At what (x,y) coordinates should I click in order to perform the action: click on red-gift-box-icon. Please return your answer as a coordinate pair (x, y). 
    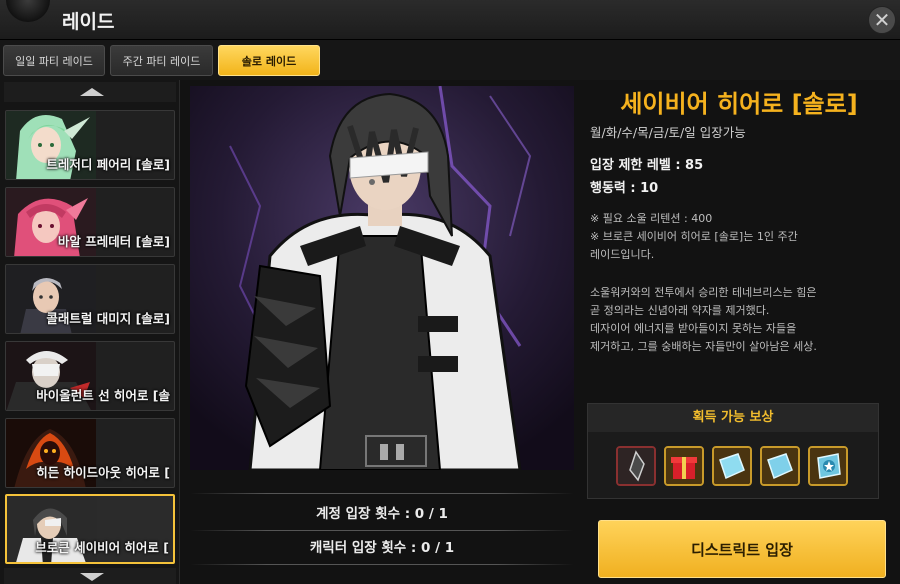
    Looking at the image, I should click on (684, 466).